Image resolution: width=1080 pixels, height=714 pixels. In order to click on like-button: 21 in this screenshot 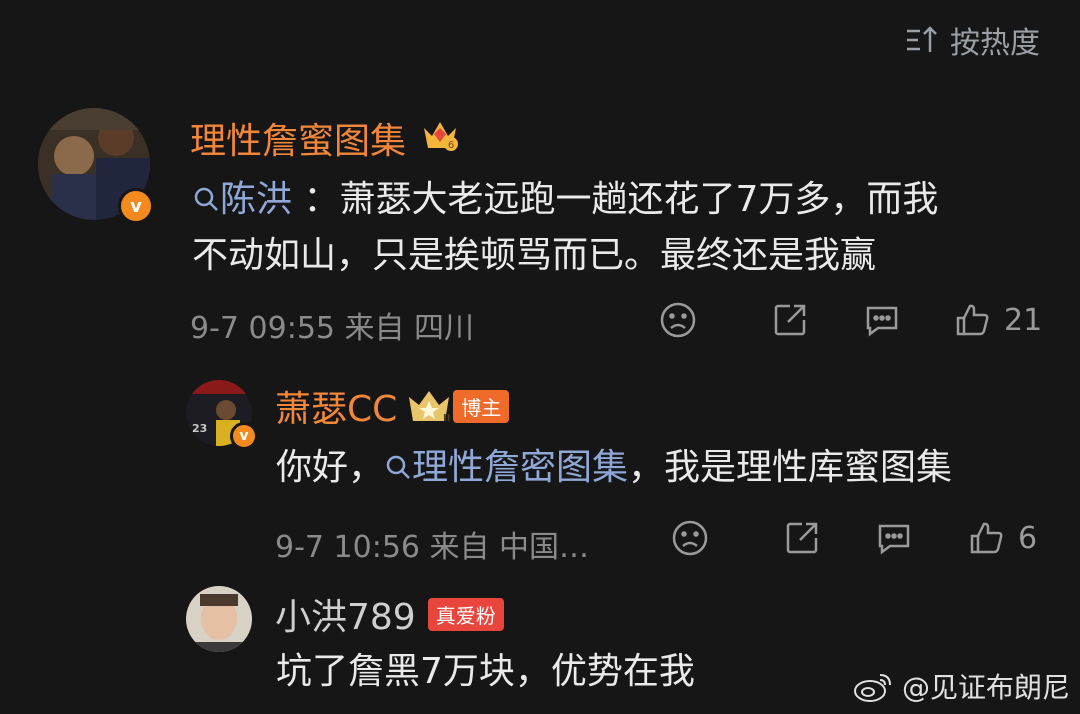, I will do `click(997, 320)`.